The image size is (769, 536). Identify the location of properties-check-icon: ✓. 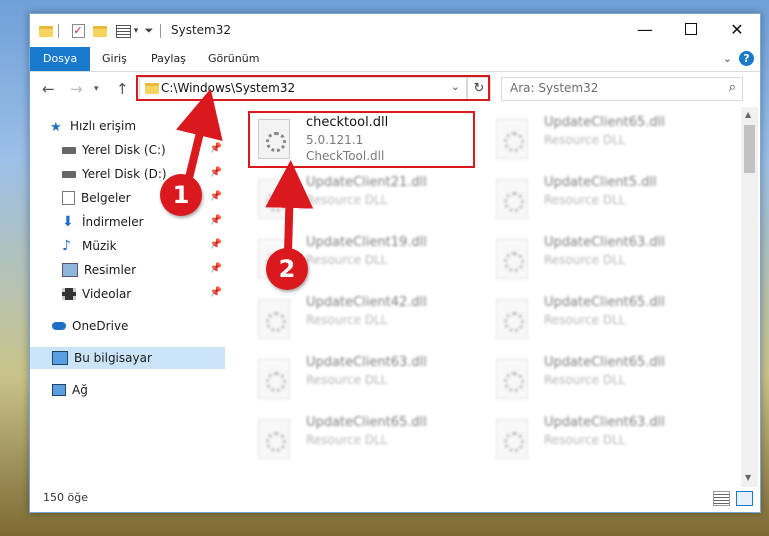
(78, 31).